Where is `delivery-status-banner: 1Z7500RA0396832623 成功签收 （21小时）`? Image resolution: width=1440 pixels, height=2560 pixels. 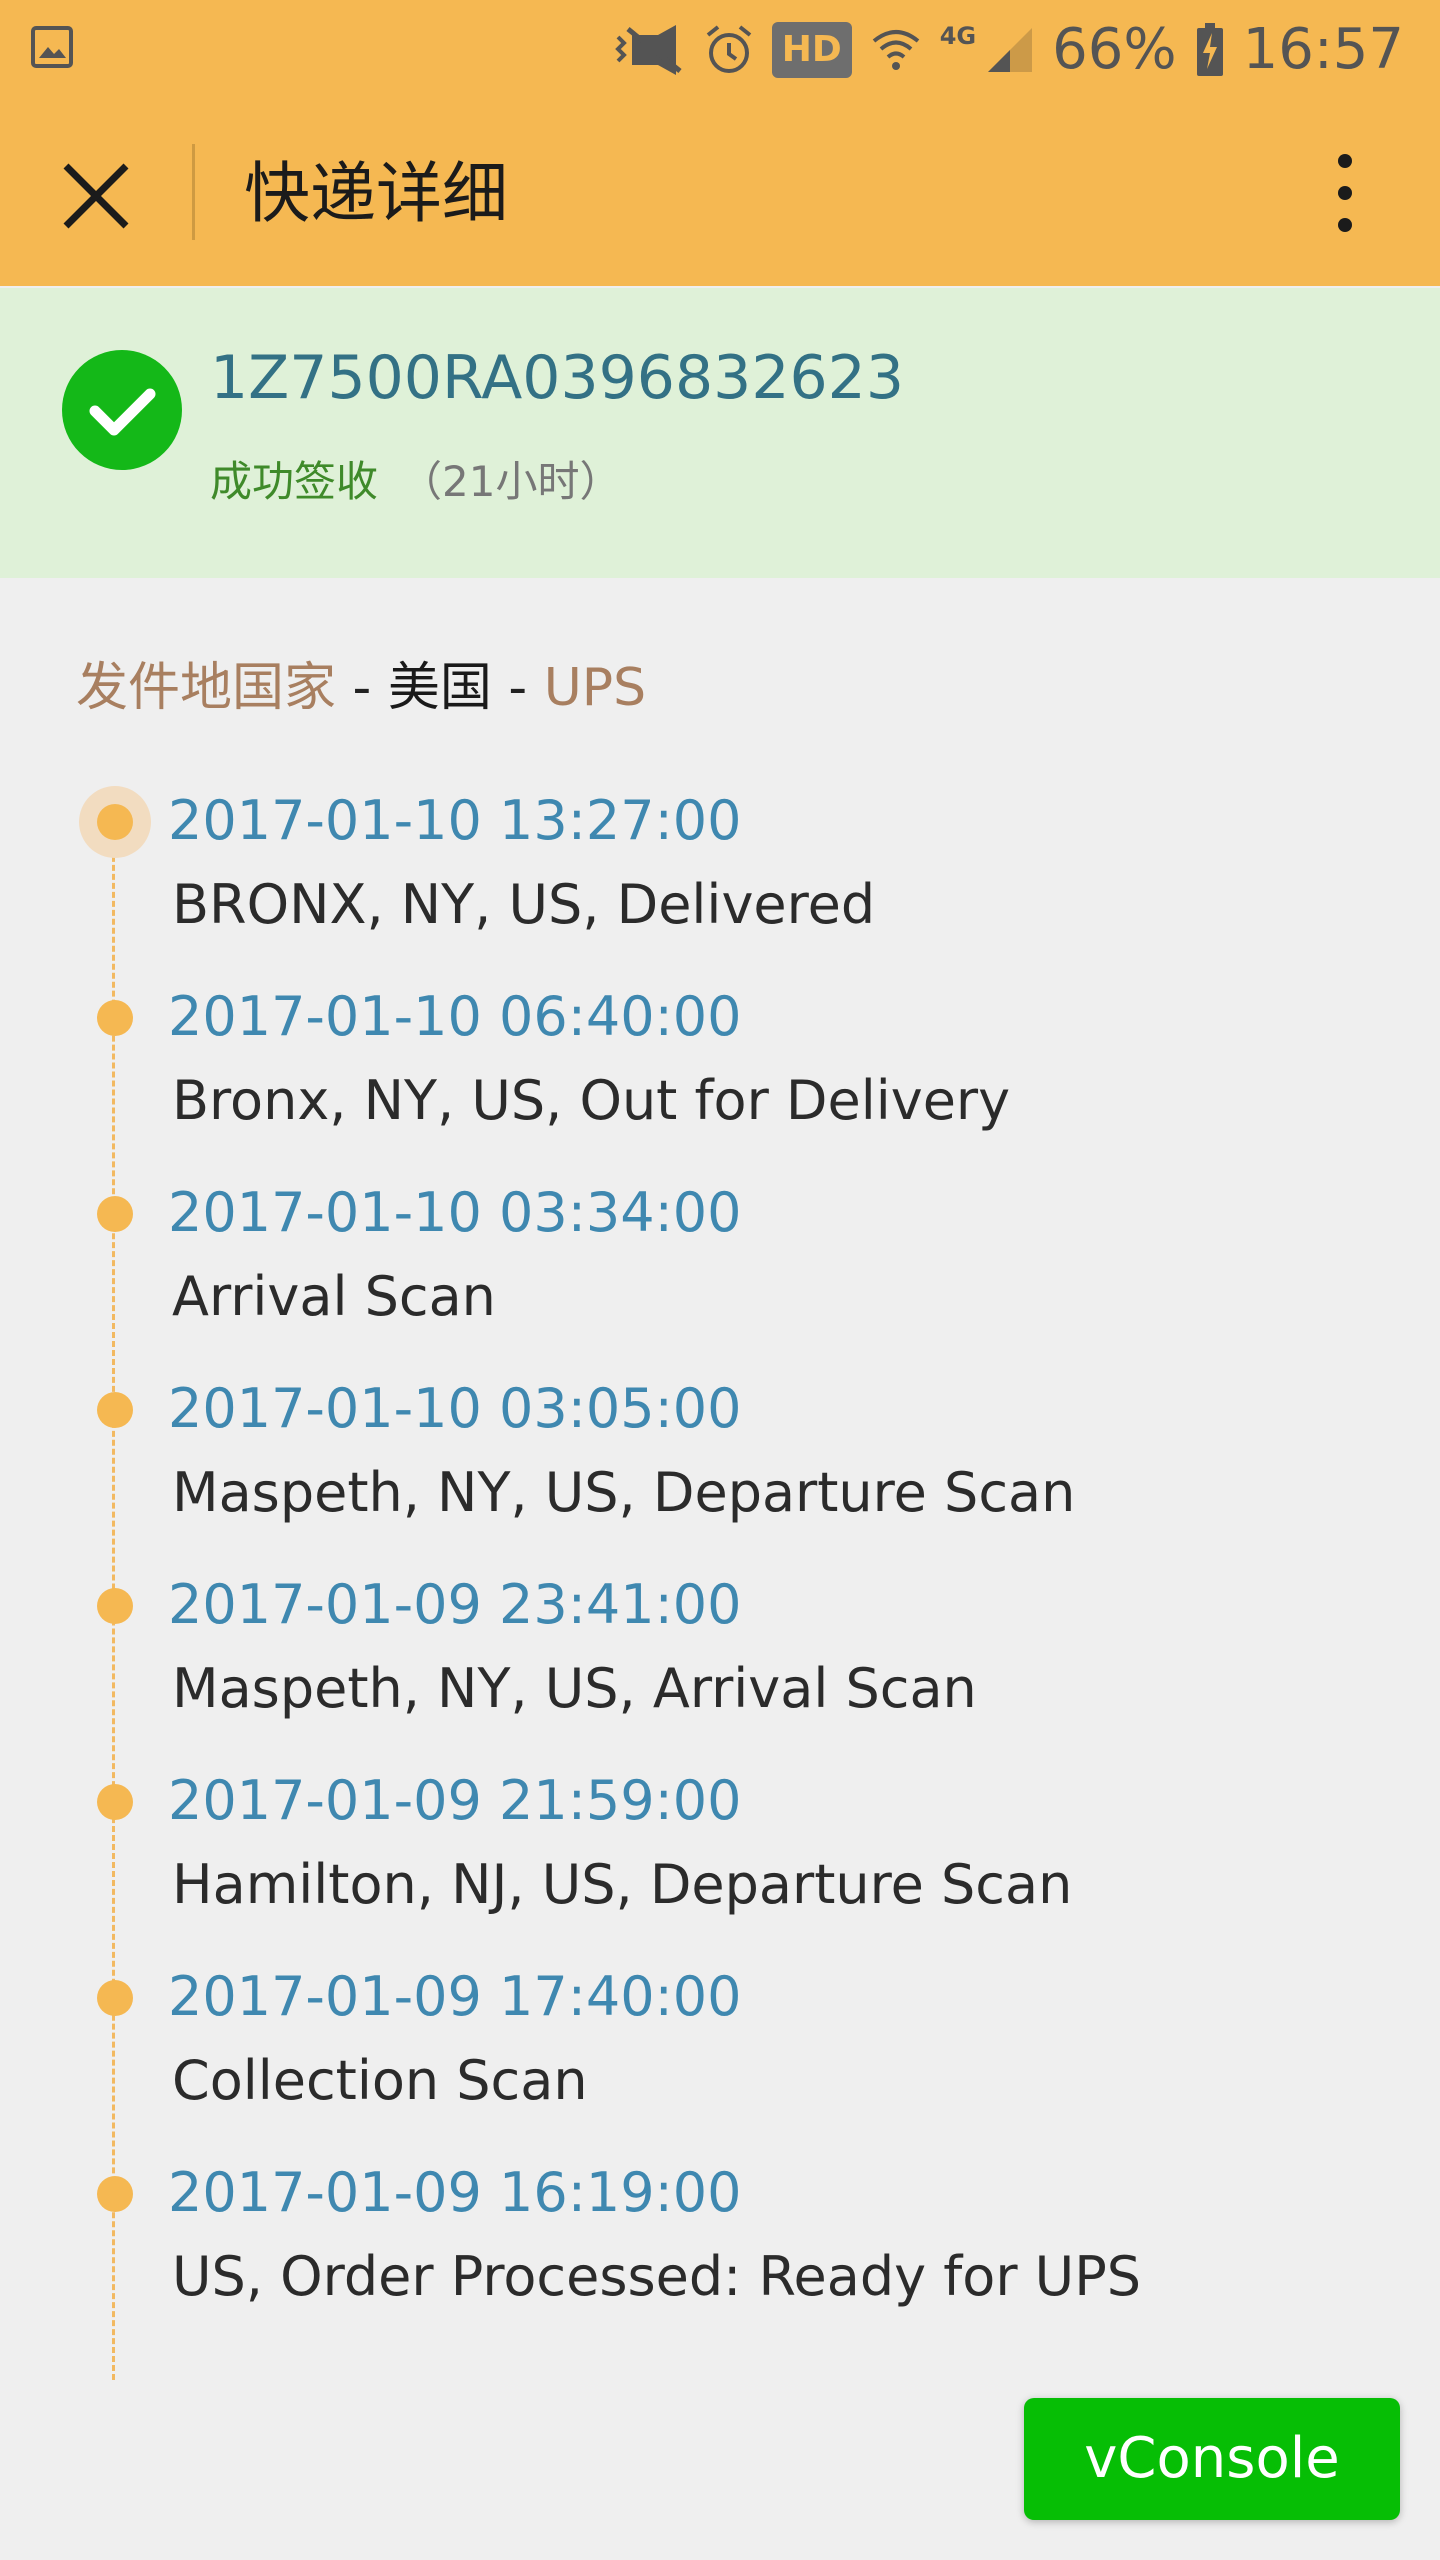
delivery-status-banner: 1Z7500RA0396832623 成功签收 （21小时） is located at coordinates (720, 433).